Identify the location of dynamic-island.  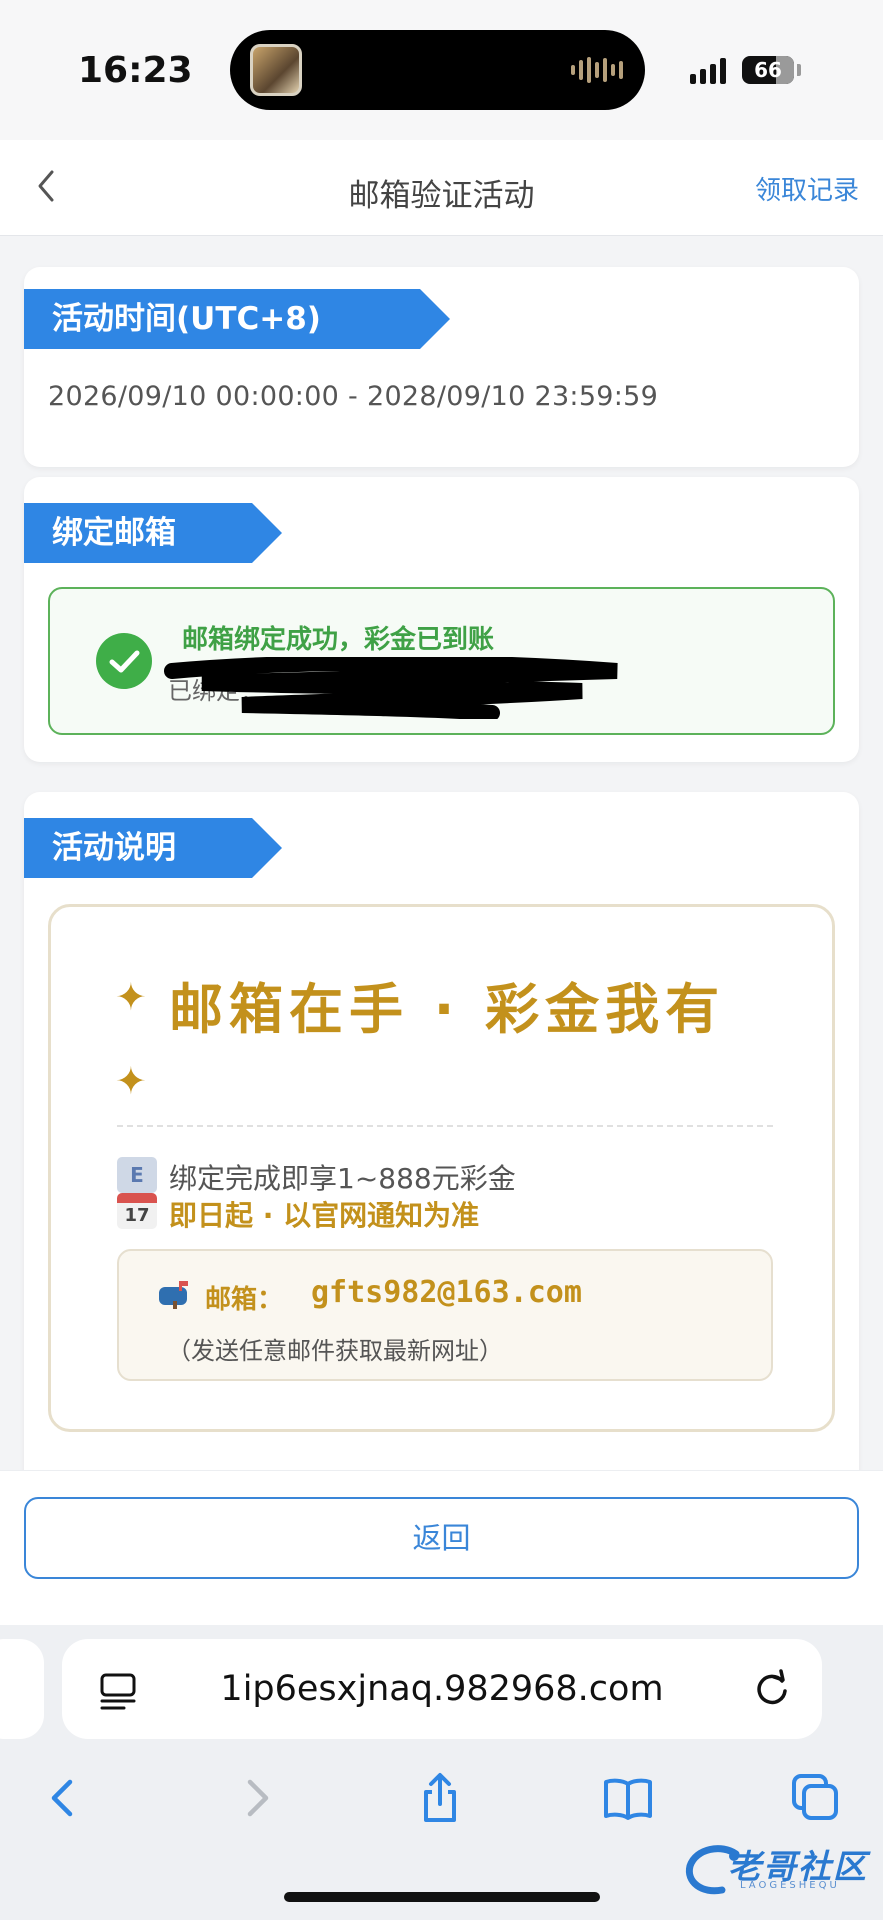
(437, 70).